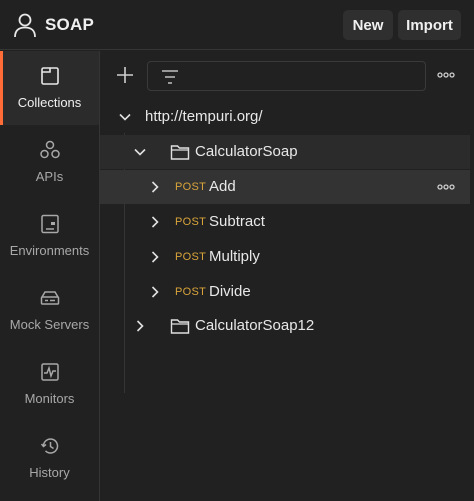 The width and height of the screenshot is (474, 501). What do you see at coordinates (285, 187) in the screenshot?
I see `tree-row-request: POST Add` at bounding box center [285, 187].